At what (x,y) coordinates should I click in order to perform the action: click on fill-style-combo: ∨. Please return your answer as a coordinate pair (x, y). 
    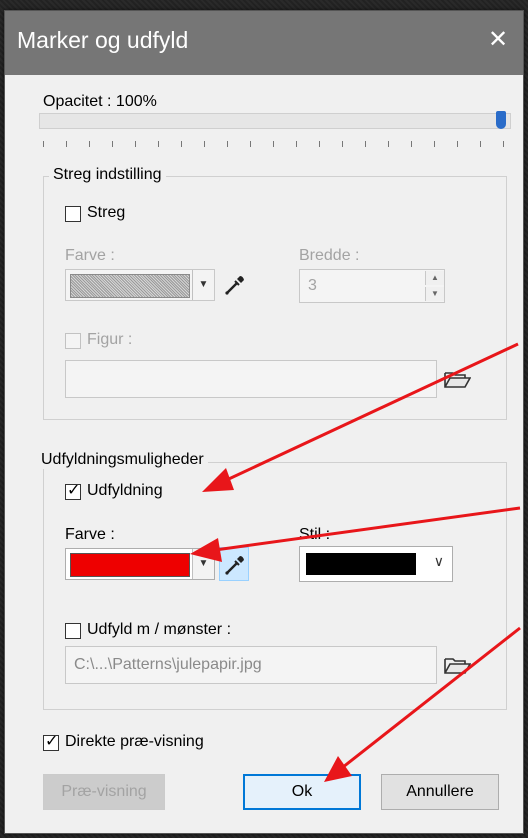
    Looking at the image, I should click on (376, 564).